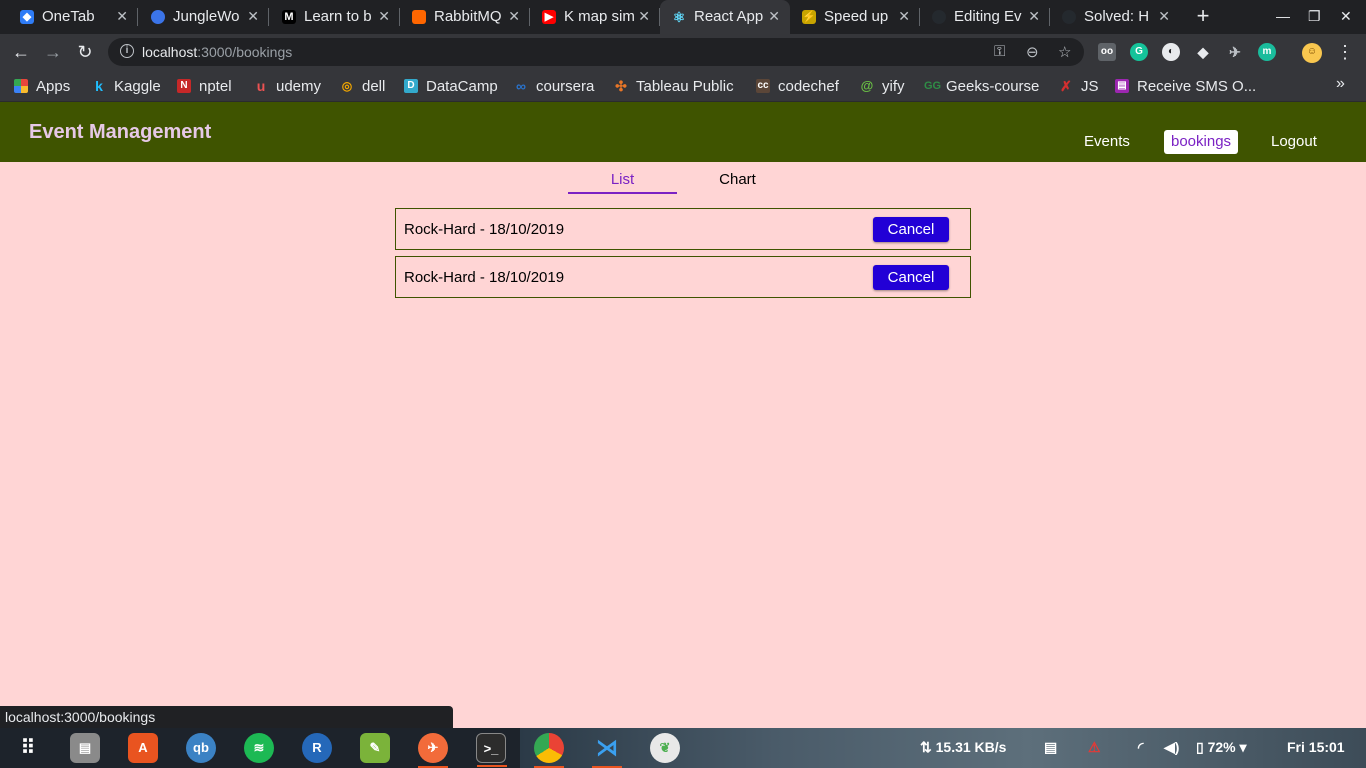 Image resolution: width=1366 pixels, height=768 pixels. Describe the element at coordinates (127, 51) in the screenshot. I see `site-info-icon: i` at that location.